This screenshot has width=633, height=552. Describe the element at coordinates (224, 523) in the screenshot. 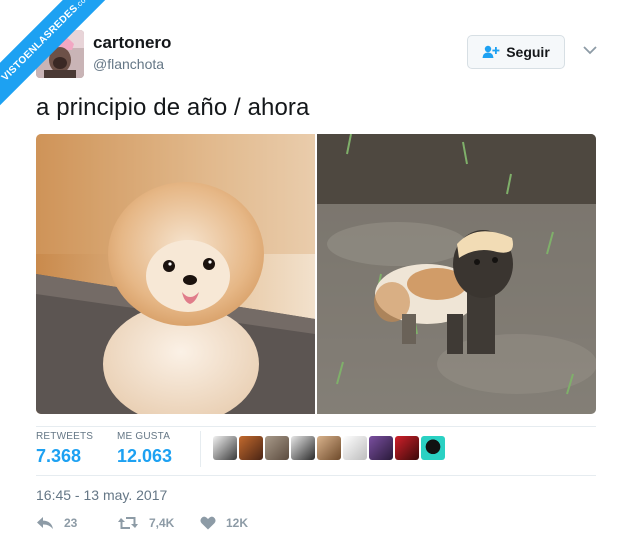

I see `like-action: 12K` at that location.